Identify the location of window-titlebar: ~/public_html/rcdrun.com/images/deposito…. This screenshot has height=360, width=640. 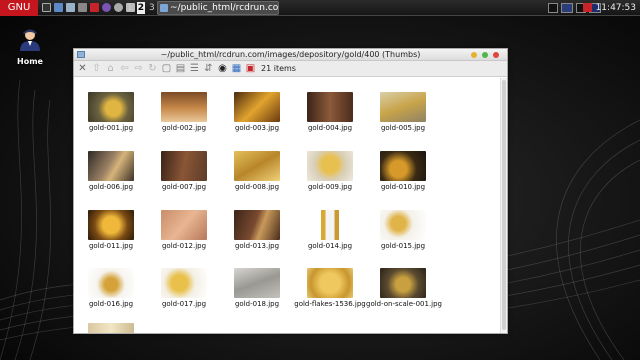
(290, 55).